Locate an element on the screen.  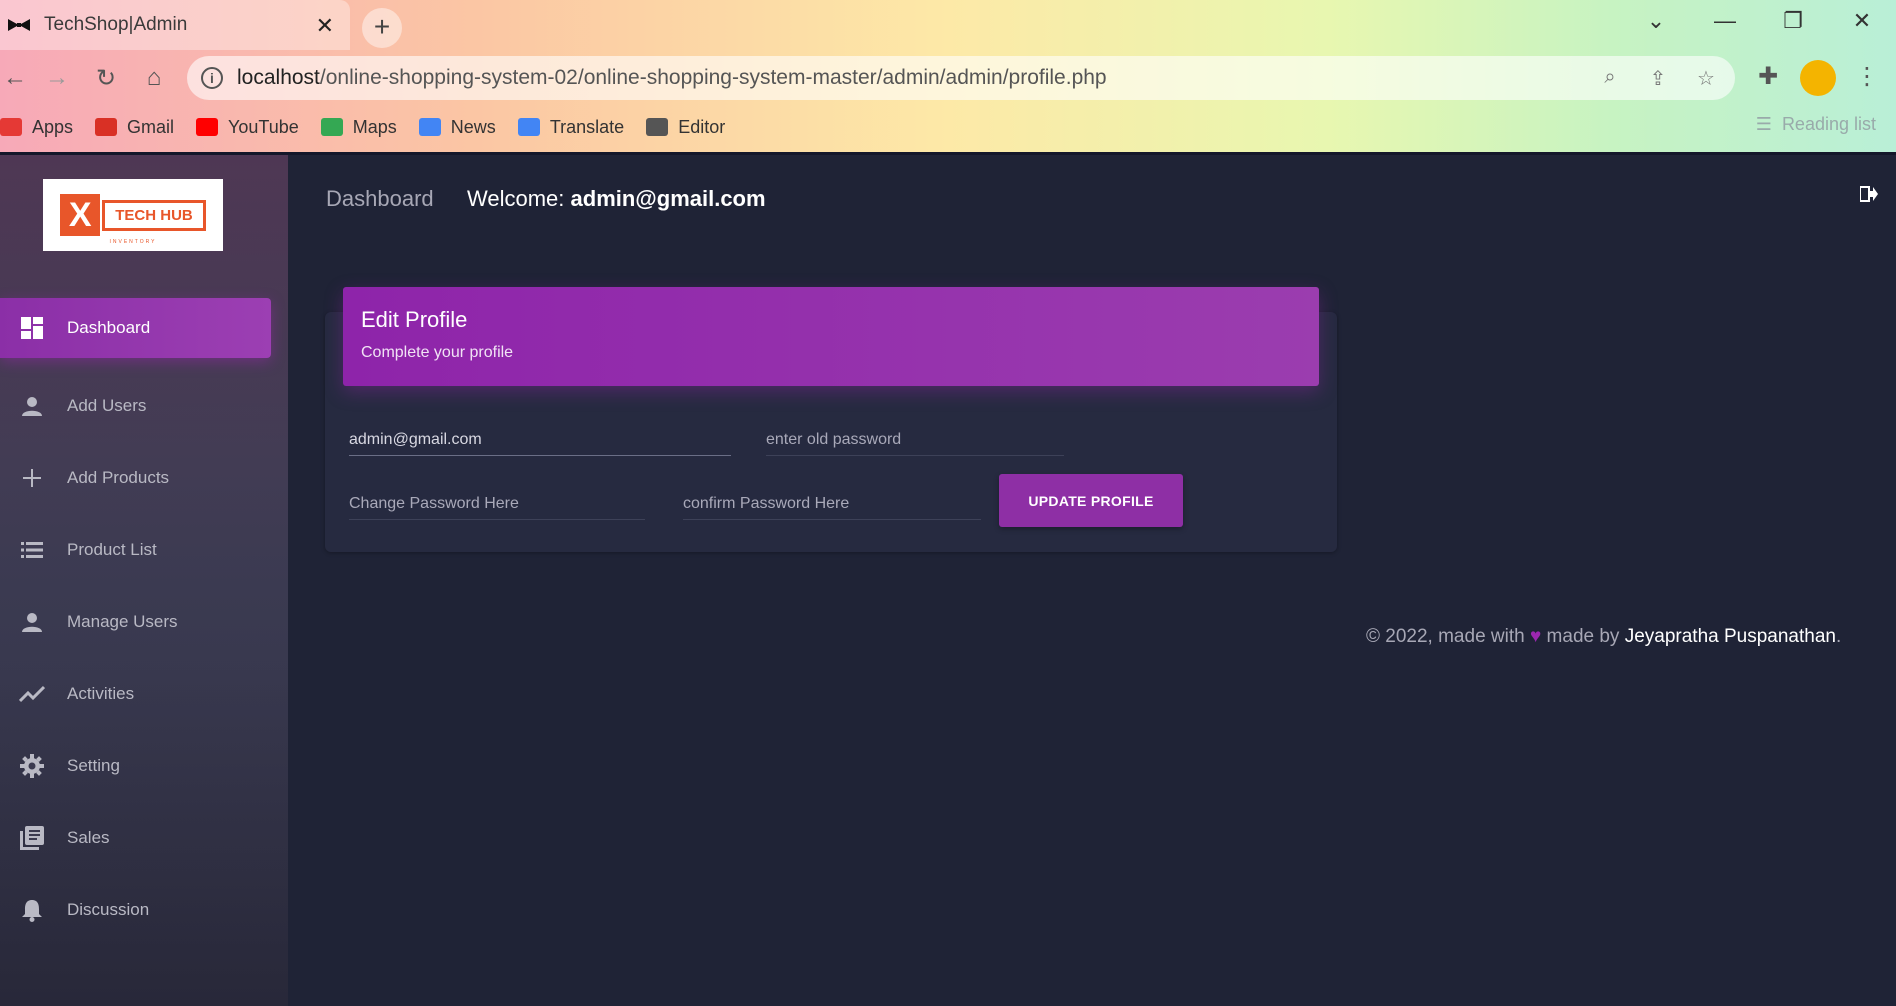
bookmark-news: News is located at coordinates (457, 127).